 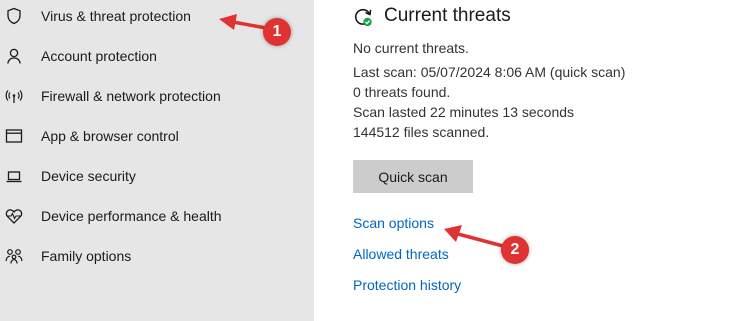 What do you see at coordinates (131, 216) in the screenshot?
I see `sidebar-item-label: Device performance & health` at bounding box center [131, 216].